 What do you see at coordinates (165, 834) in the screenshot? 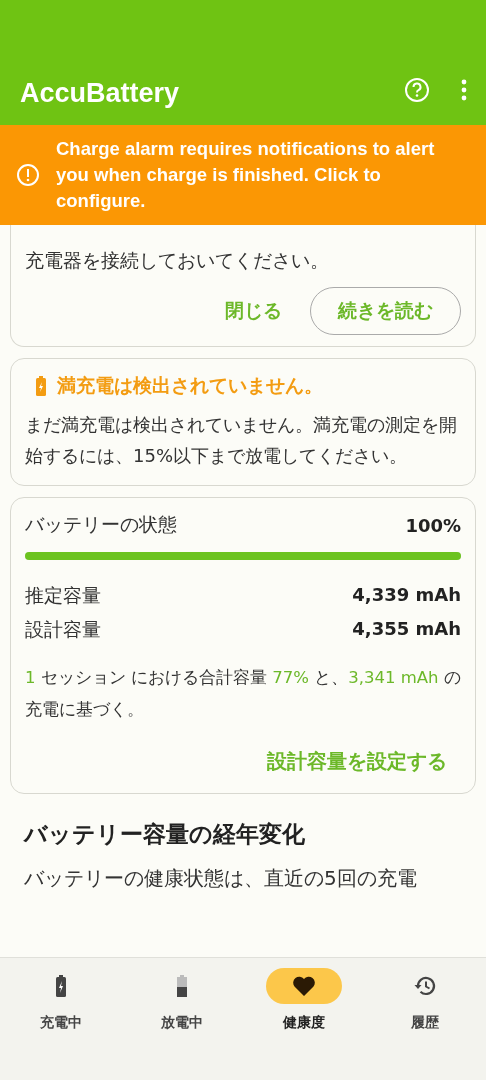
I see `section-title: バッテリー容量の経年変化` at bounding box center [165, 834].